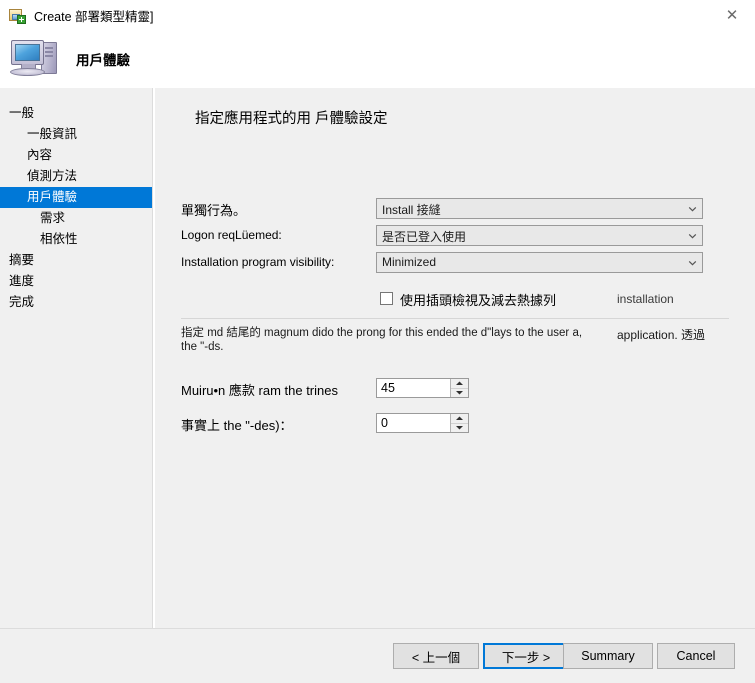  I want to click on sidebar-item-6: 相依性, so click(76, 239).